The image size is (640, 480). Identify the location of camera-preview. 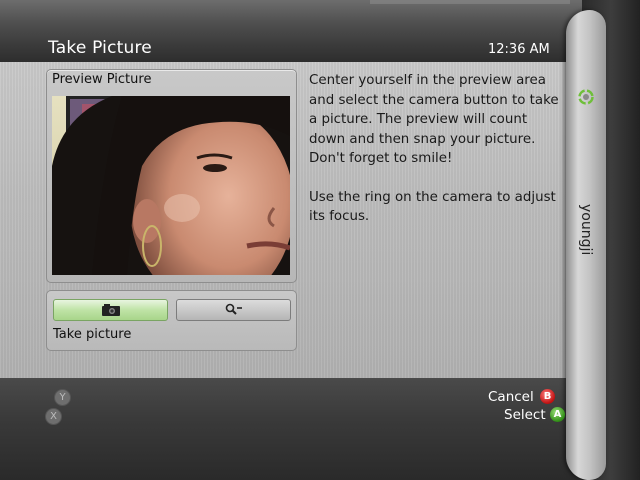
(171, 185).